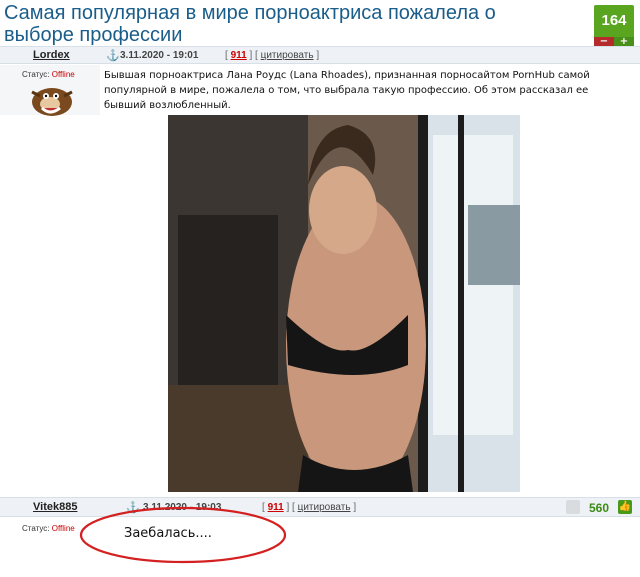 The height and width of the screenshot is (577, 640). Describe the element at coordinates (625, 507) in the screenshot. I see `vote-up-icon: 👍` at that location.